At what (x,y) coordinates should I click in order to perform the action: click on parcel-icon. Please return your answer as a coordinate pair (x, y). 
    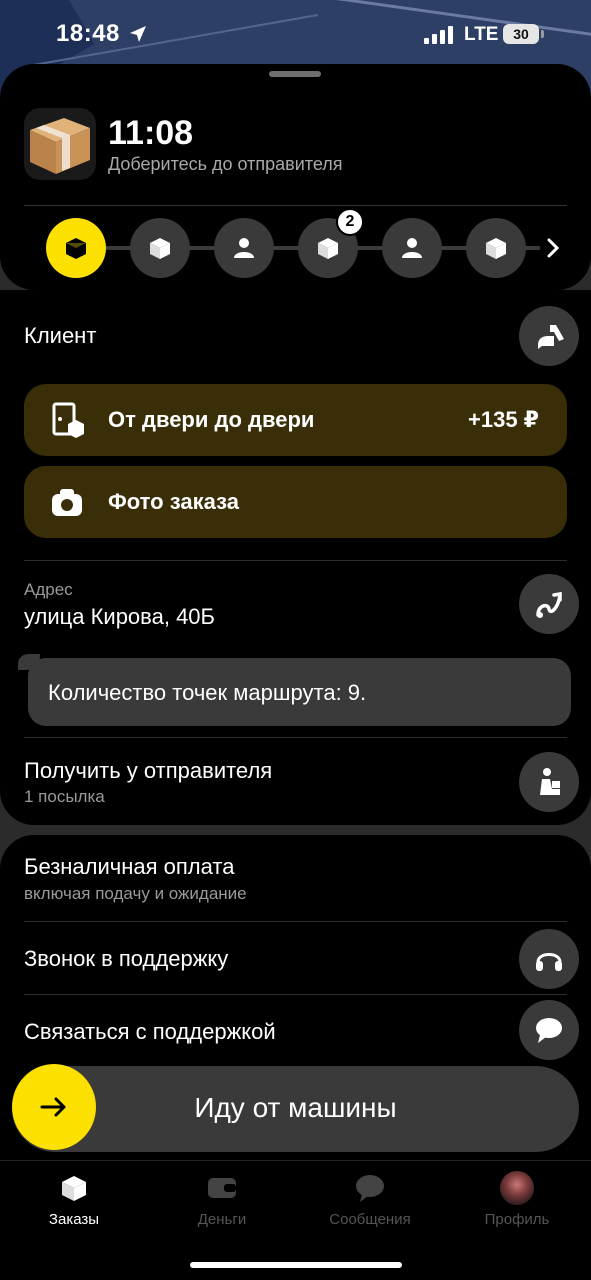
    Looking at the image, I should click on (60, 144).